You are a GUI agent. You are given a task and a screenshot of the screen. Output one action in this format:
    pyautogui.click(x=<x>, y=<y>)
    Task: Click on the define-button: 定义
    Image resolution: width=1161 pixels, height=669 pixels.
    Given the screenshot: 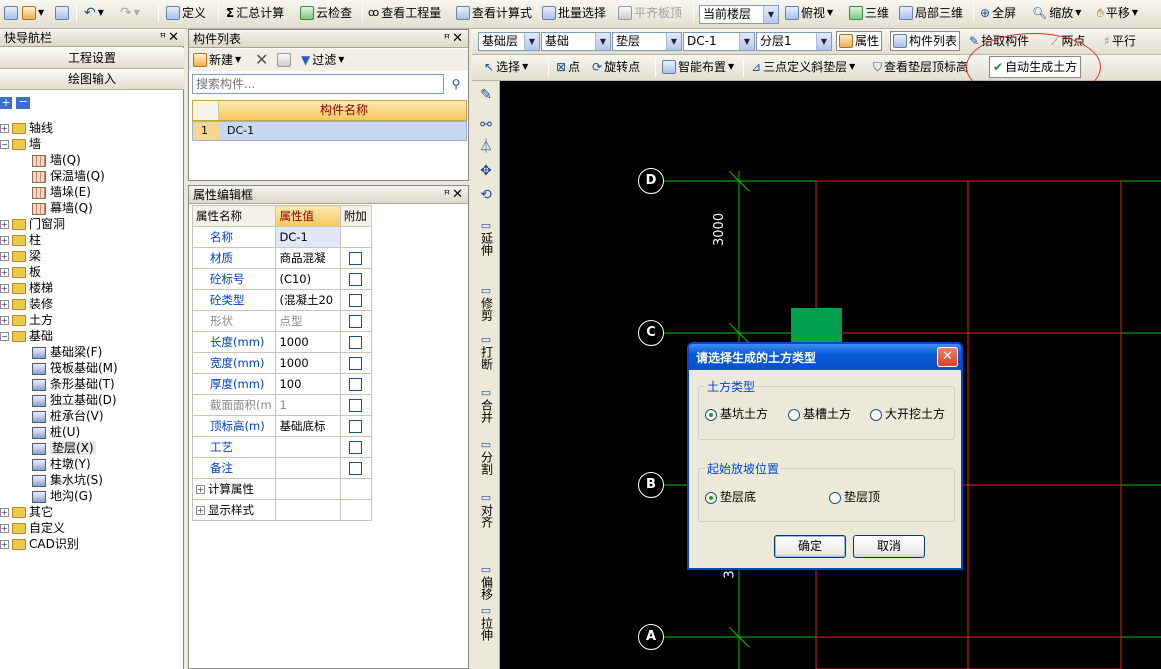 What is the action you would take?
    pyautogui.click(x=186, y=13)
    